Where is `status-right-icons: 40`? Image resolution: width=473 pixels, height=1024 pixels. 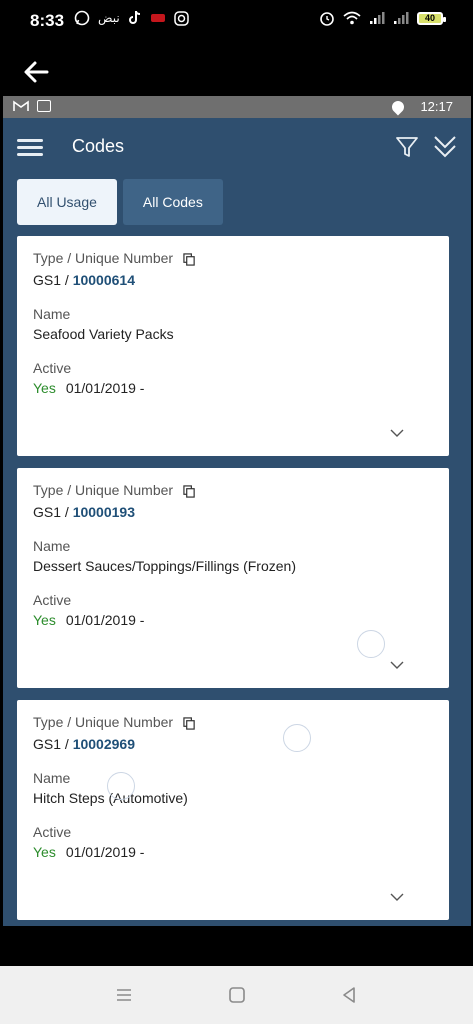
status-right-icons: 40 is located at coordinates (382, 18).